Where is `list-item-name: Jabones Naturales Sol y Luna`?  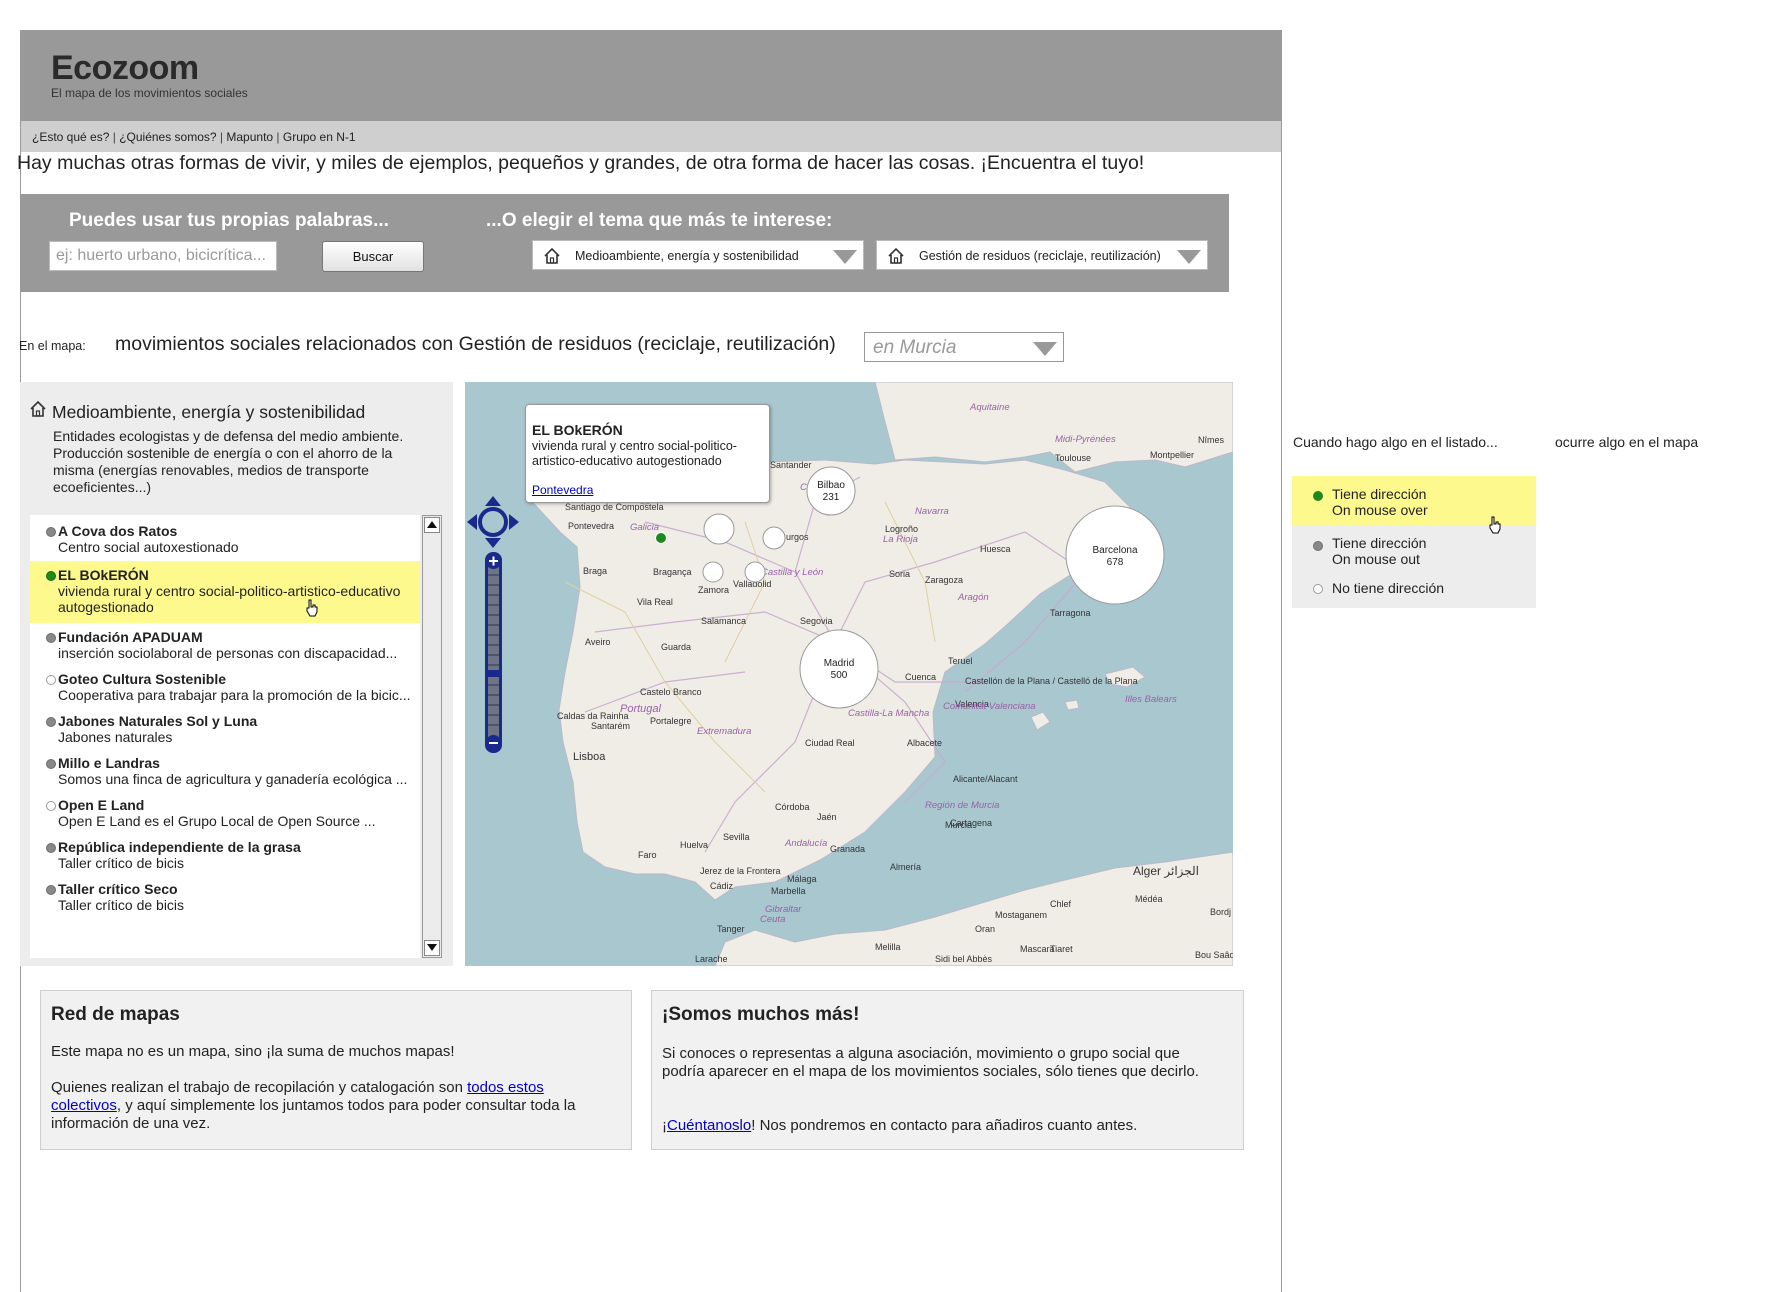
list-item-name: Jabones Naturales Sol y Luna is located at coordinates (158, 721).